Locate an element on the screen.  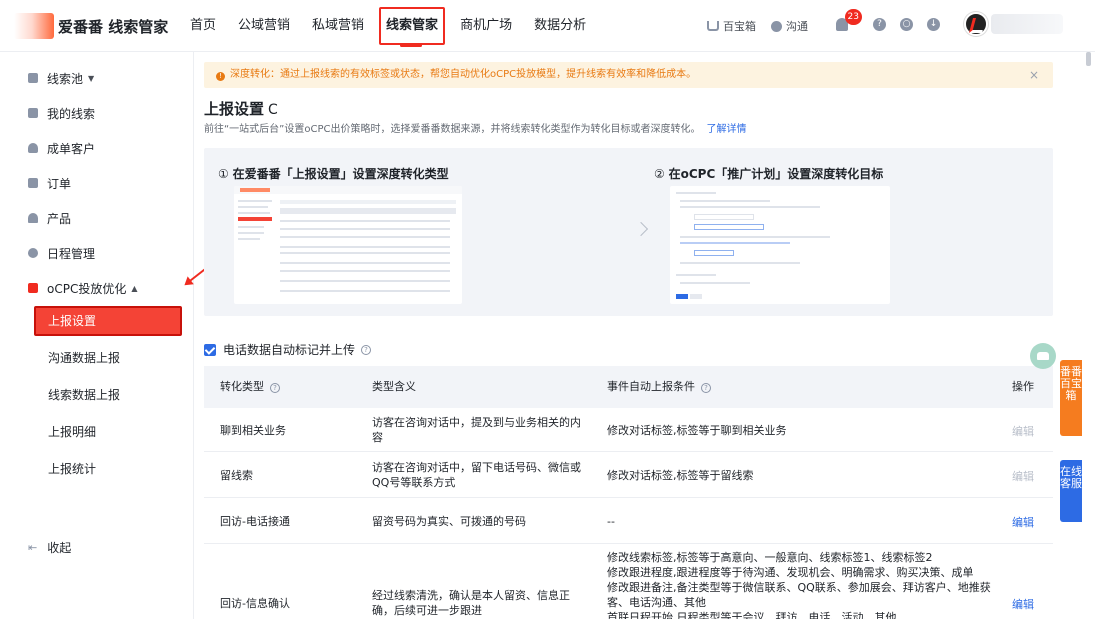
sidebar-item-products: 产品 is located at coordinates (49, 218).